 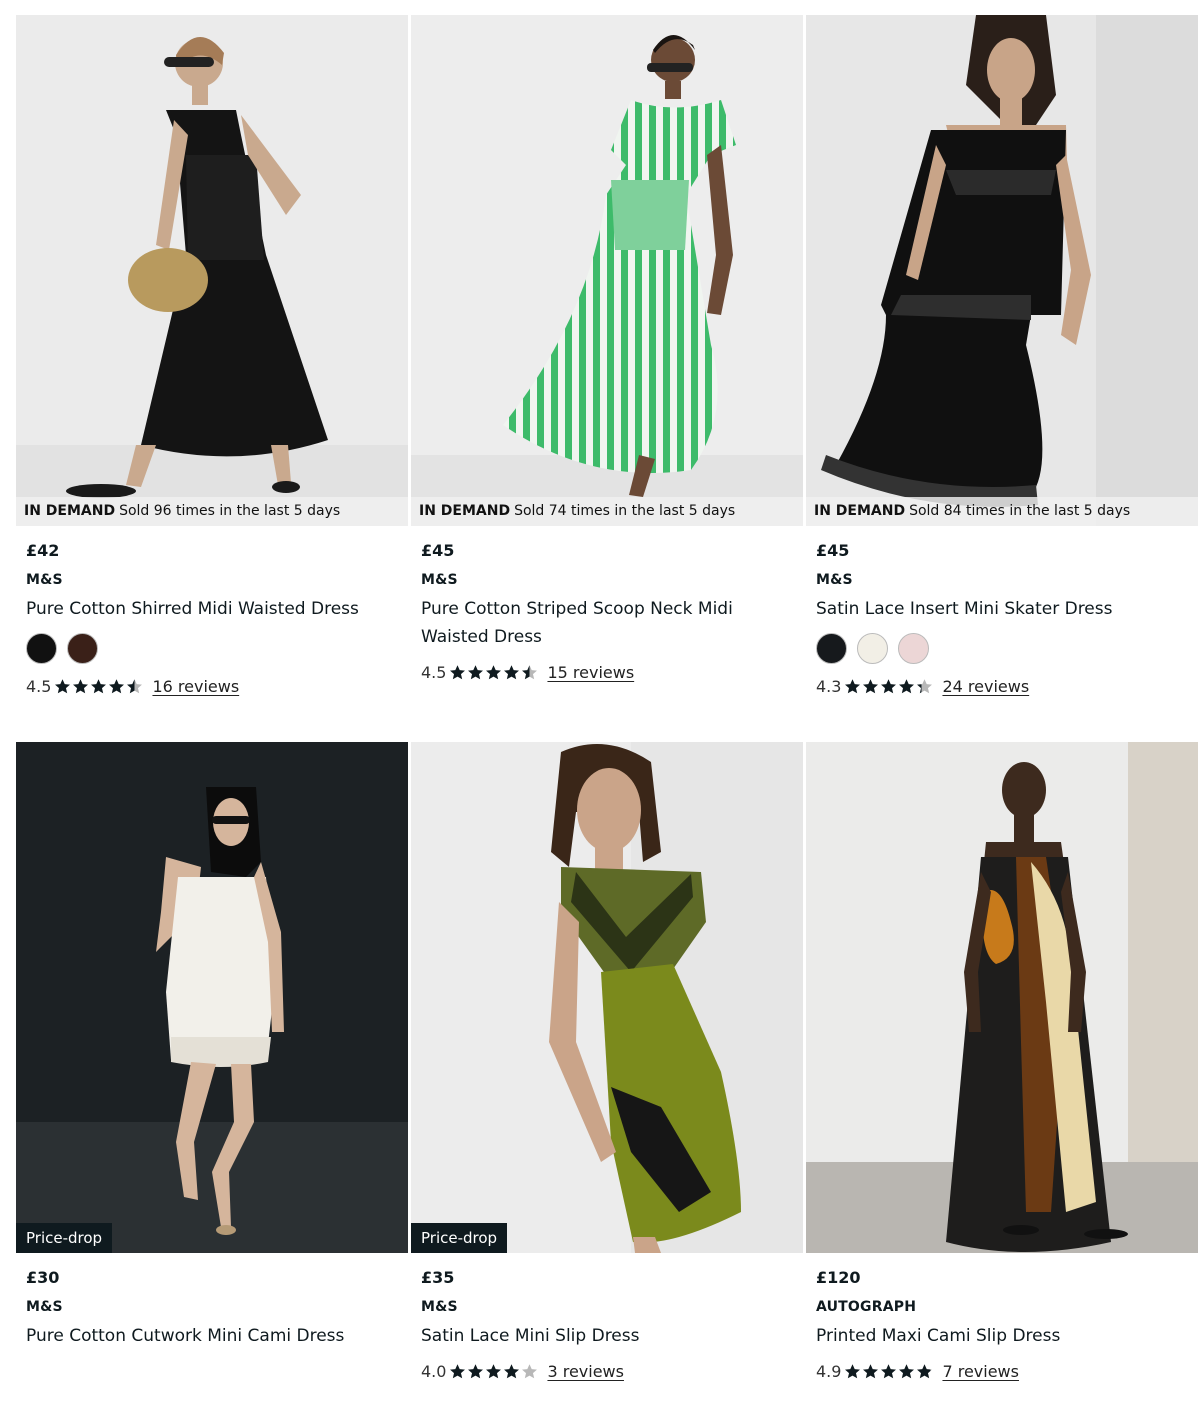 What do you see at coordinates (872, 648) in the screenshot?
I see `swatch-cream` at bounding box center [872, 648].